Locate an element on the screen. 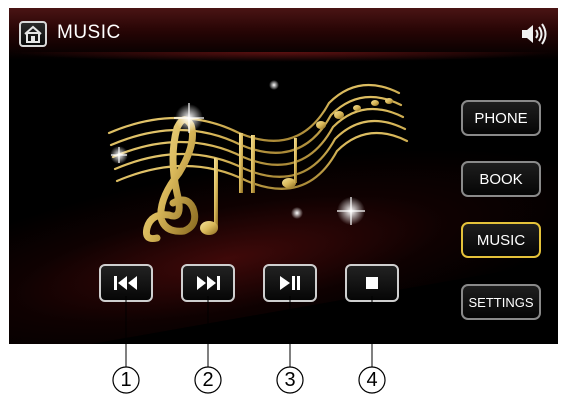 This screenshot has width=566, height=397. callout-1: 1 is located at coordinates (126, 379).